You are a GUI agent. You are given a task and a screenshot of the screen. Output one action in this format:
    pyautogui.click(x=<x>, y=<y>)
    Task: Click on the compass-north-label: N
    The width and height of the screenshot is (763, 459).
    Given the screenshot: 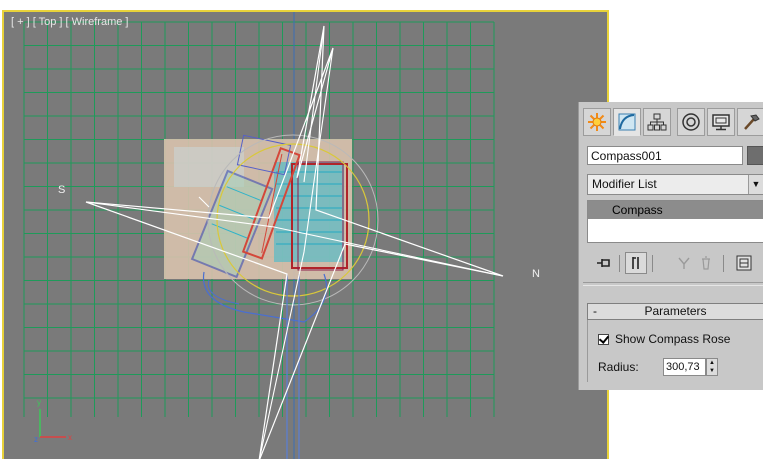 What is the action you would take?
    pyautogui.click(x=536, y=274)
    